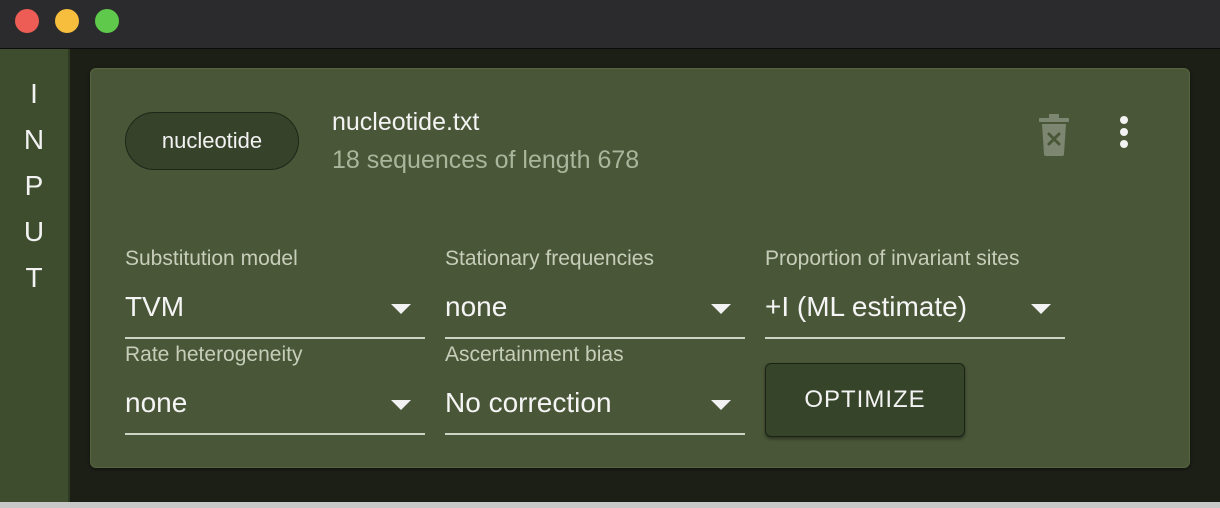  I want to click on minimize-window-button, so click(67, 21).